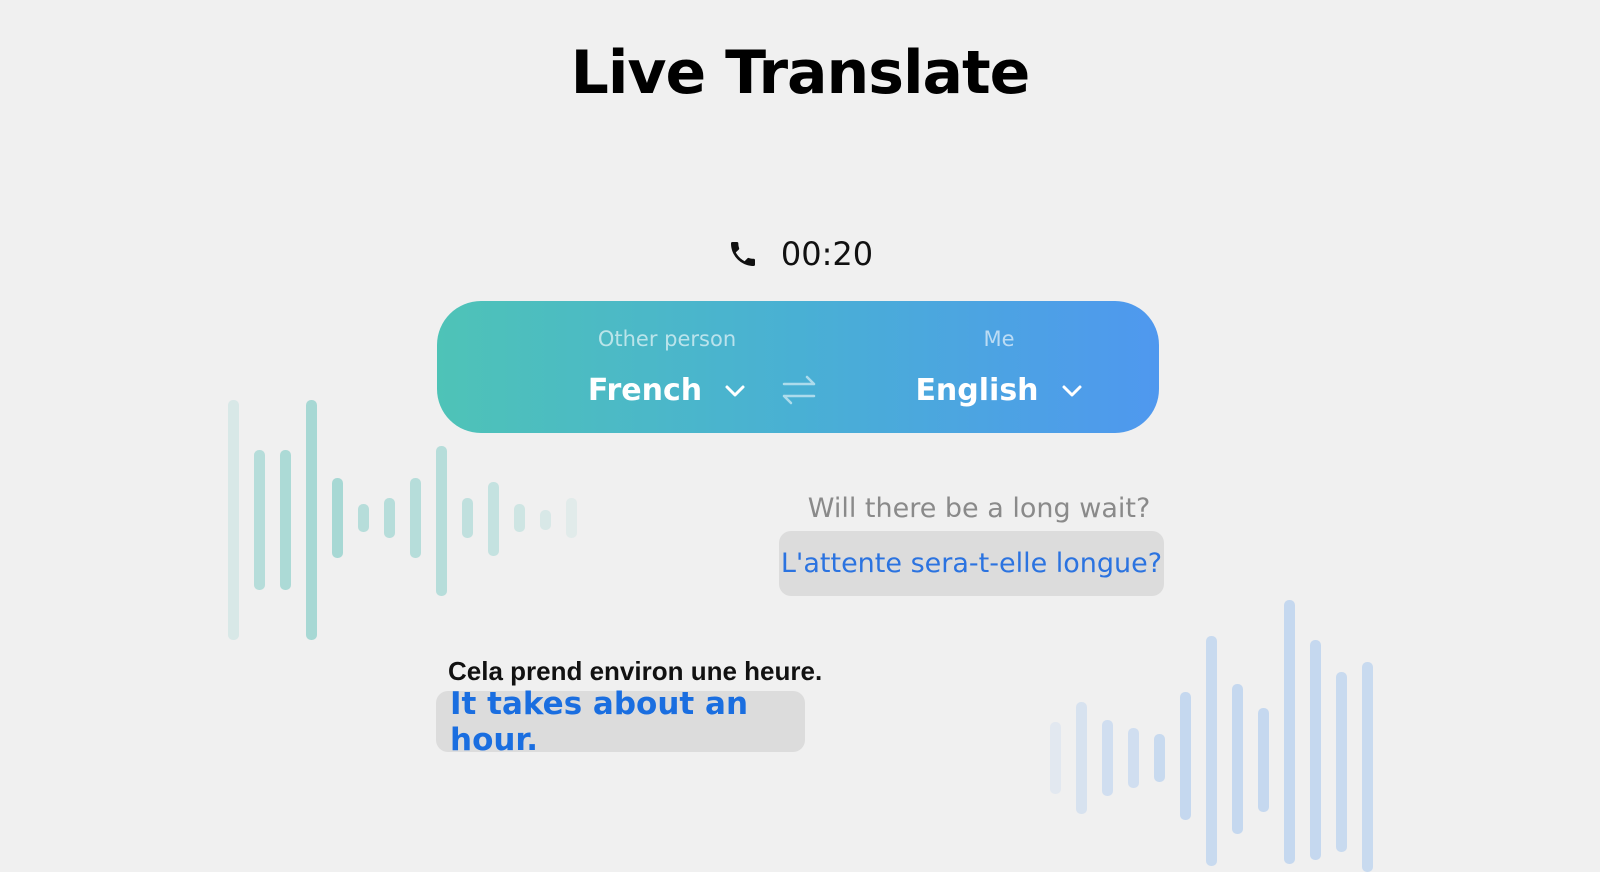 The height and width of the screenshot is (872, 1600). I want to click on page-title: Live Translate, so click(800, 73).